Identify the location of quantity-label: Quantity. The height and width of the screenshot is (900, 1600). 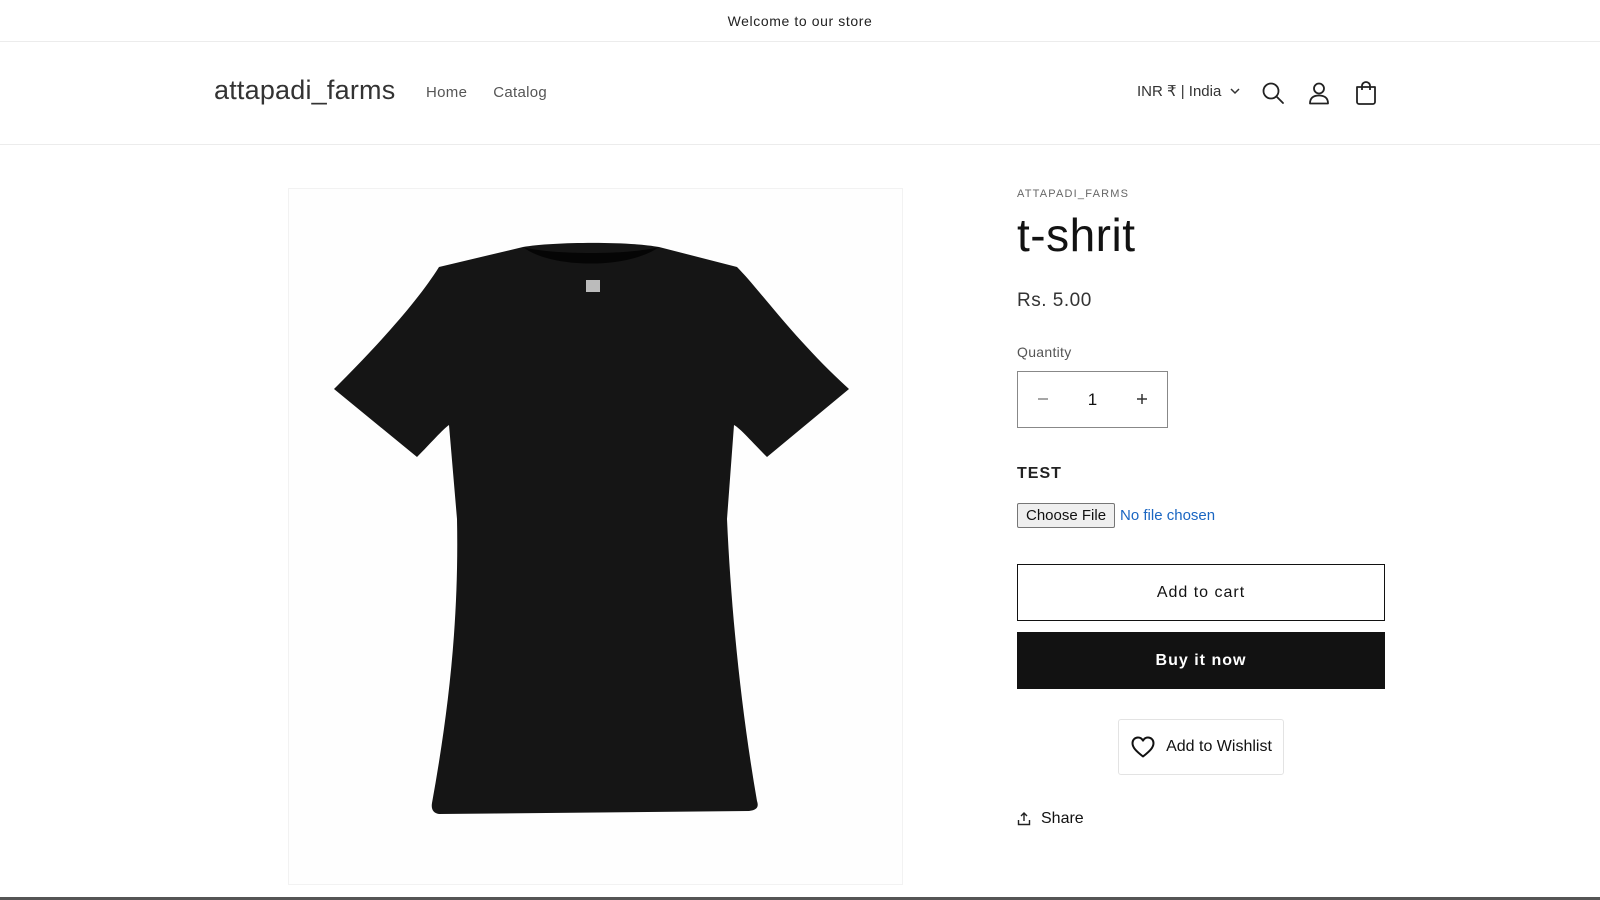
(1044, 352).